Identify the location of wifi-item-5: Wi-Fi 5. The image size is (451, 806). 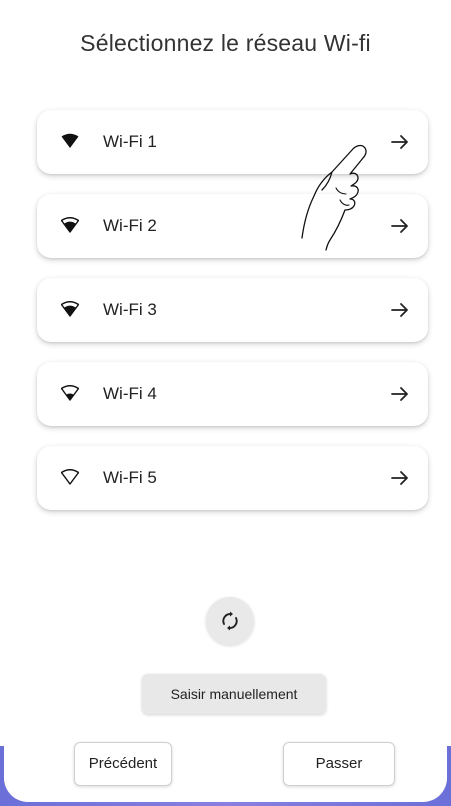
(232, 478).